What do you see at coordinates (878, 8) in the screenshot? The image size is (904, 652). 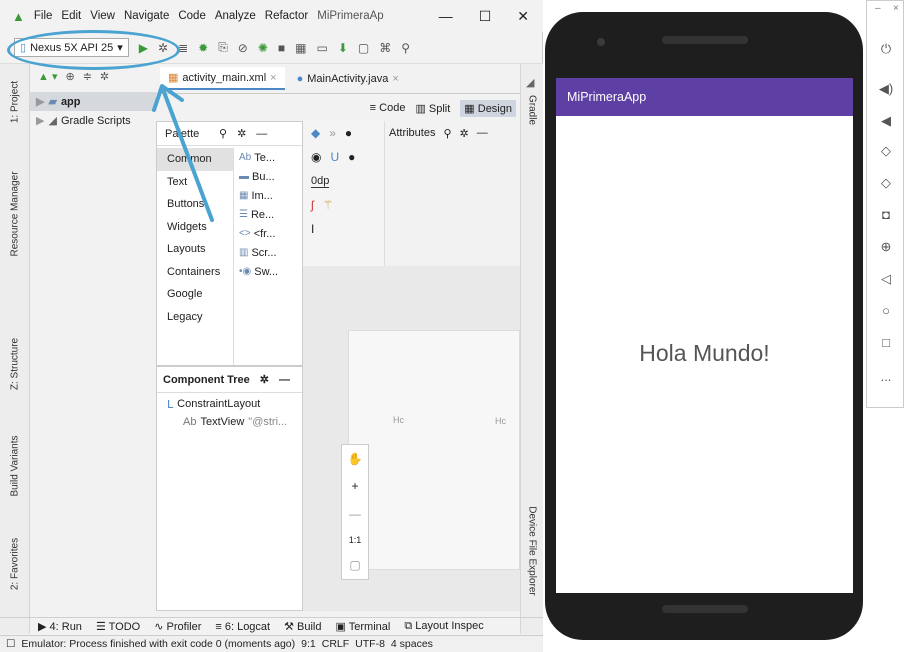 I see `emulator-minimize-button: –` at bounding box center [878, 8].